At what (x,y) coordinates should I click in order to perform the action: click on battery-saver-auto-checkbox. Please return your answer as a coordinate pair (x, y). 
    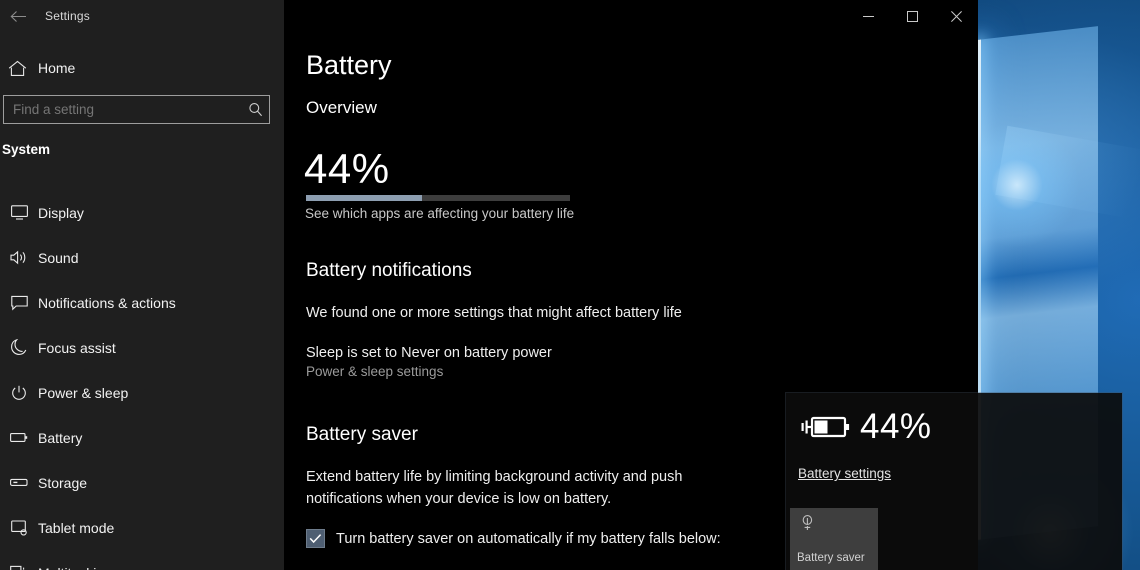
    Looking at the image, I should click on (315, 538).